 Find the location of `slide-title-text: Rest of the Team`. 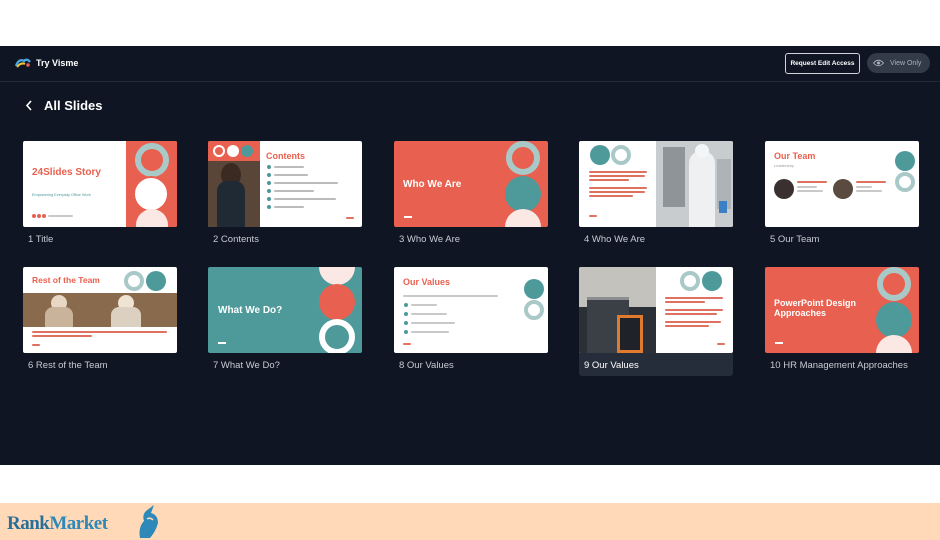

slide-title-text: Rest of the Team is located at coordinates (66, 280).